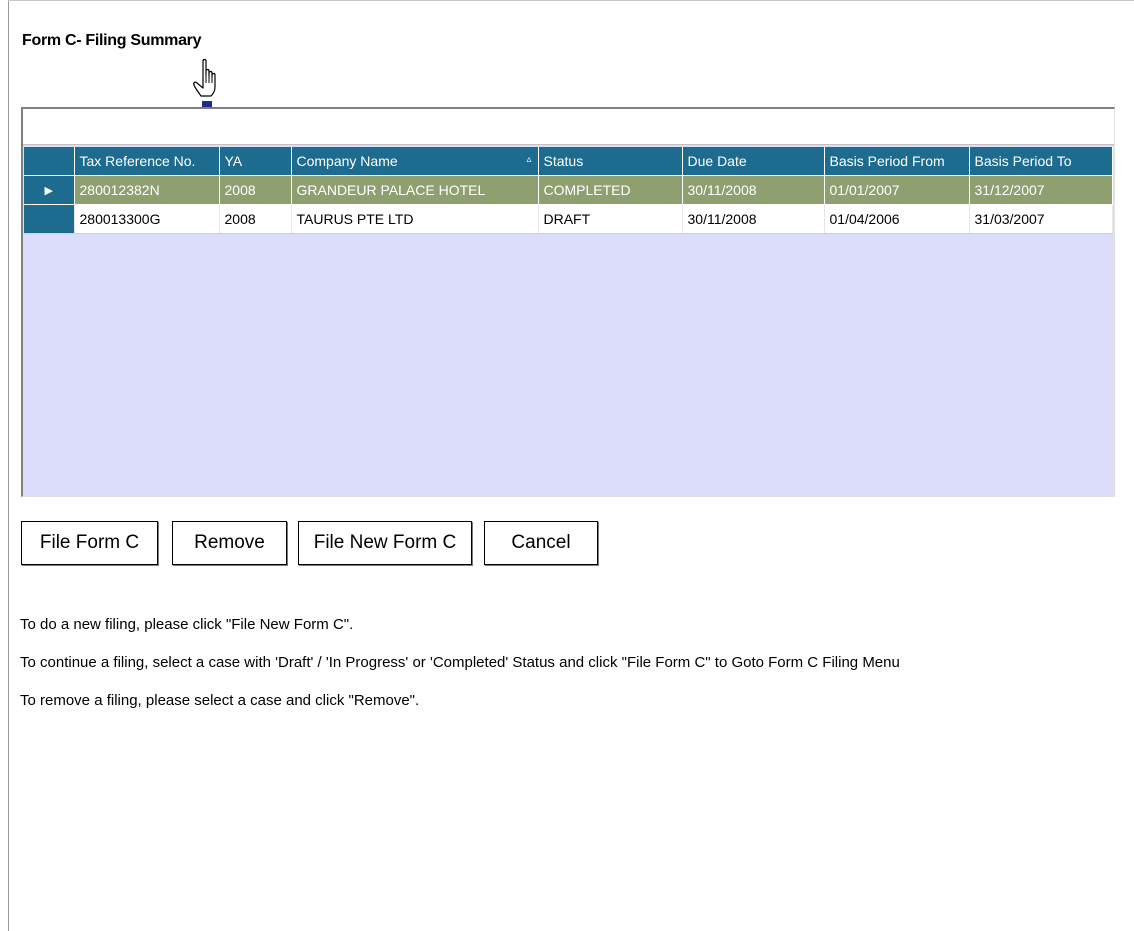 Image resolution: width=1134 pixels, height=931 pixels. Describe the element at coordinates (49, 190) in the screenshot. I see `current-row-pointer-icon: ▶` at that location.